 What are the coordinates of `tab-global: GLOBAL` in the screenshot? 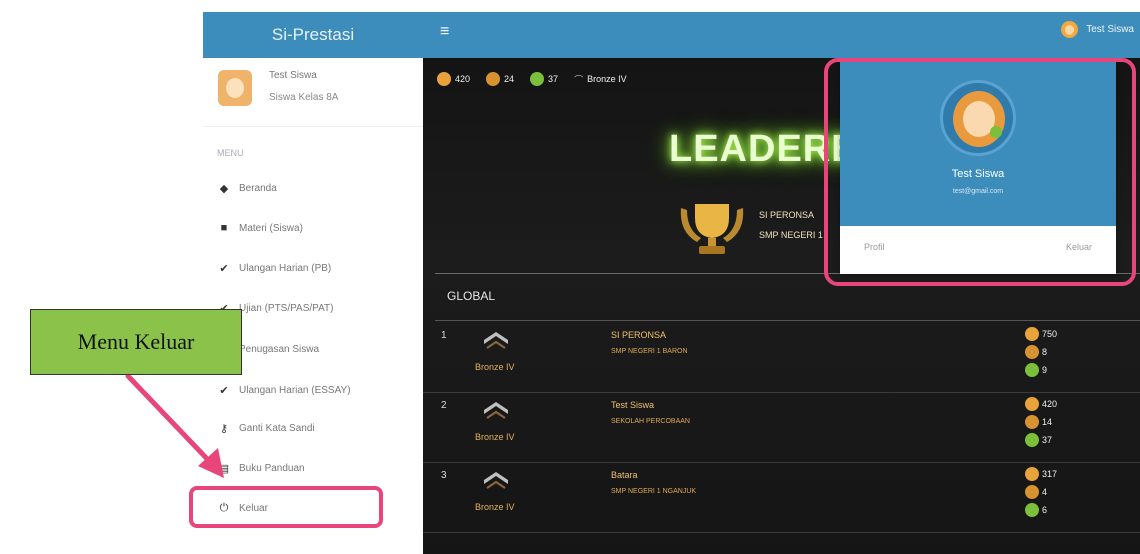 It's located at (471, 296).